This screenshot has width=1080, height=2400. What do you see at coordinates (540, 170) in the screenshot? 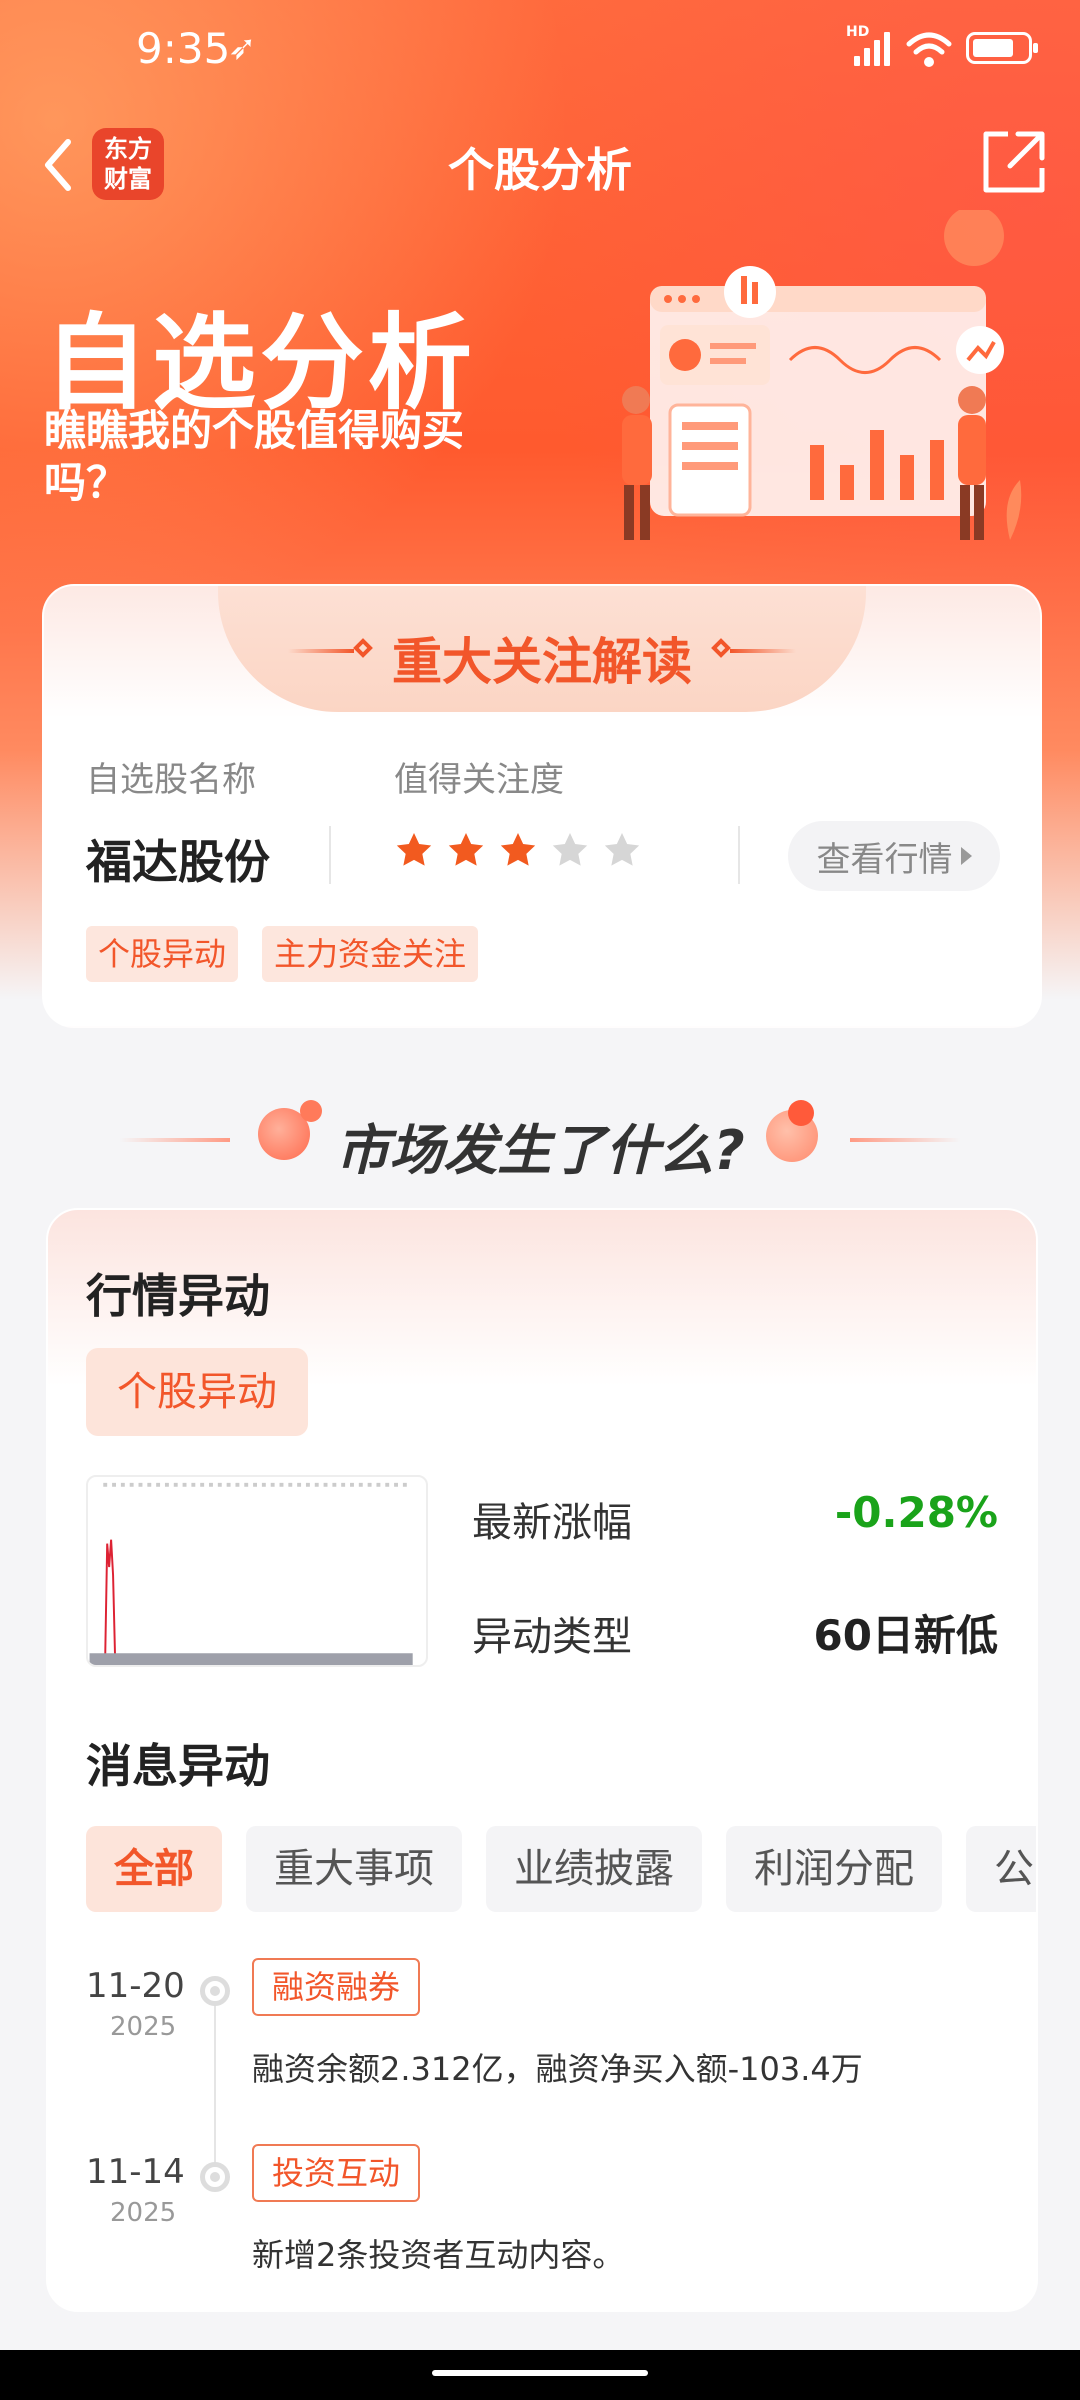
I see `page-title: 个股分析` at bounding box center [540, 170].